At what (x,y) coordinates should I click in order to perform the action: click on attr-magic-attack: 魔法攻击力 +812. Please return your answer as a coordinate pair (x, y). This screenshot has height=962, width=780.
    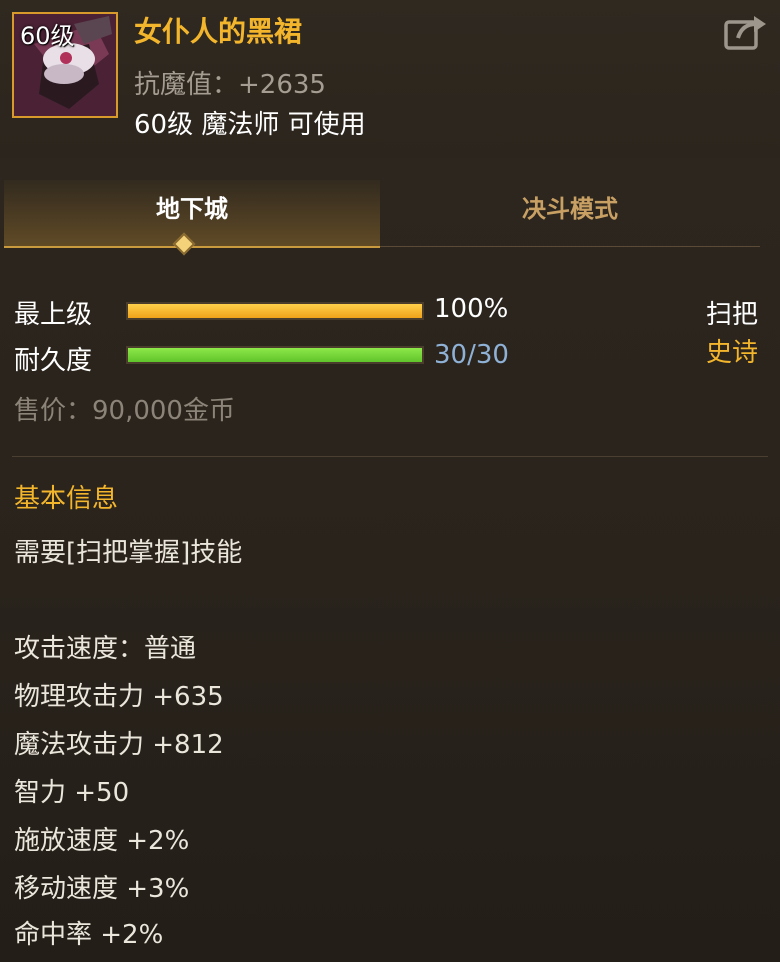
    Looking at the image, I should click on (119, 745).